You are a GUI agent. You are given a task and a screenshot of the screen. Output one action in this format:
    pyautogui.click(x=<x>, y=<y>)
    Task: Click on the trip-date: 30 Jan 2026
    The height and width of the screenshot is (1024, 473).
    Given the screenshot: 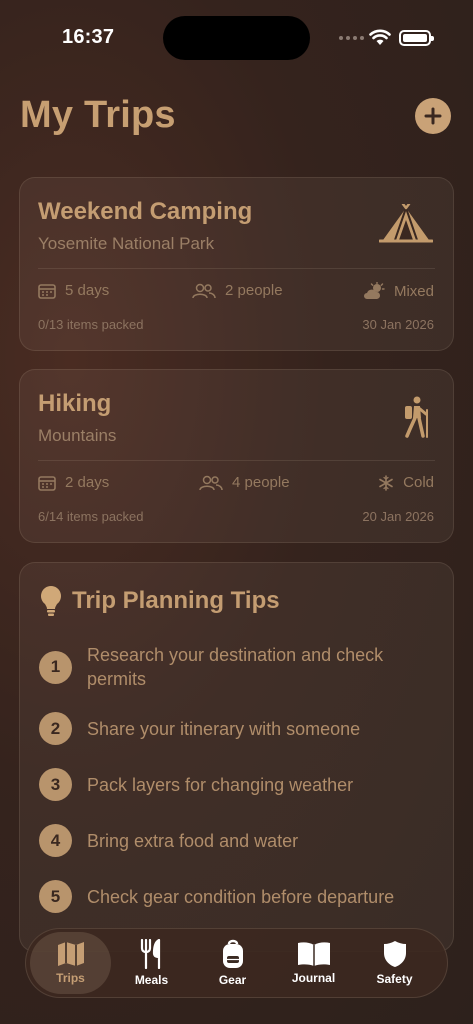 What is the action you would take?
    pyautogui.click(x=398, y=324)
    